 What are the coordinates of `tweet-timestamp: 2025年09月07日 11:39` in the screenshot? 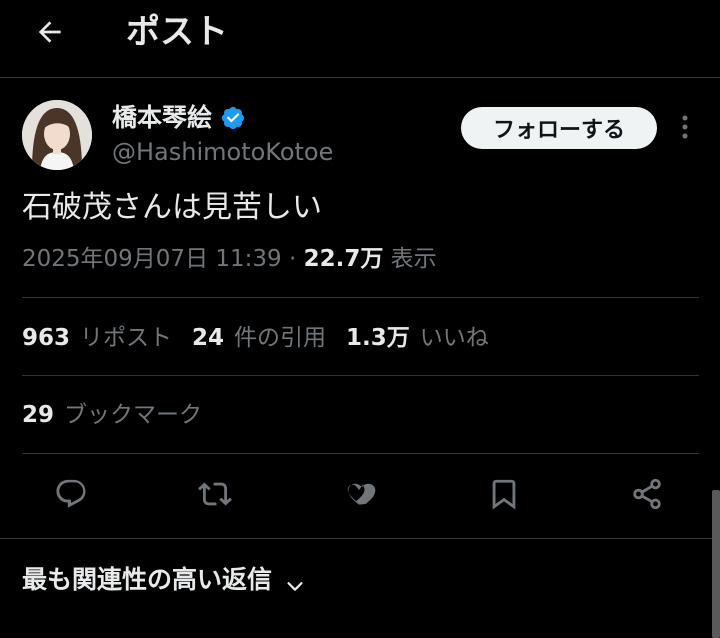 It's located at (152, 259).